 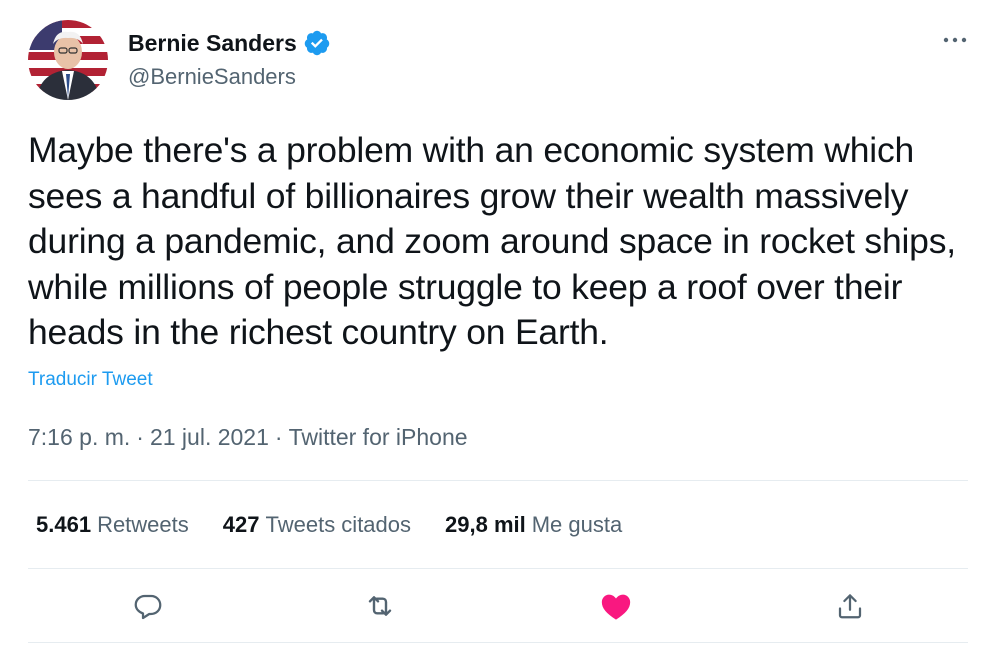 I want to click on retweets-stat: 5.461 Retweets, so click(x=112, y=525).